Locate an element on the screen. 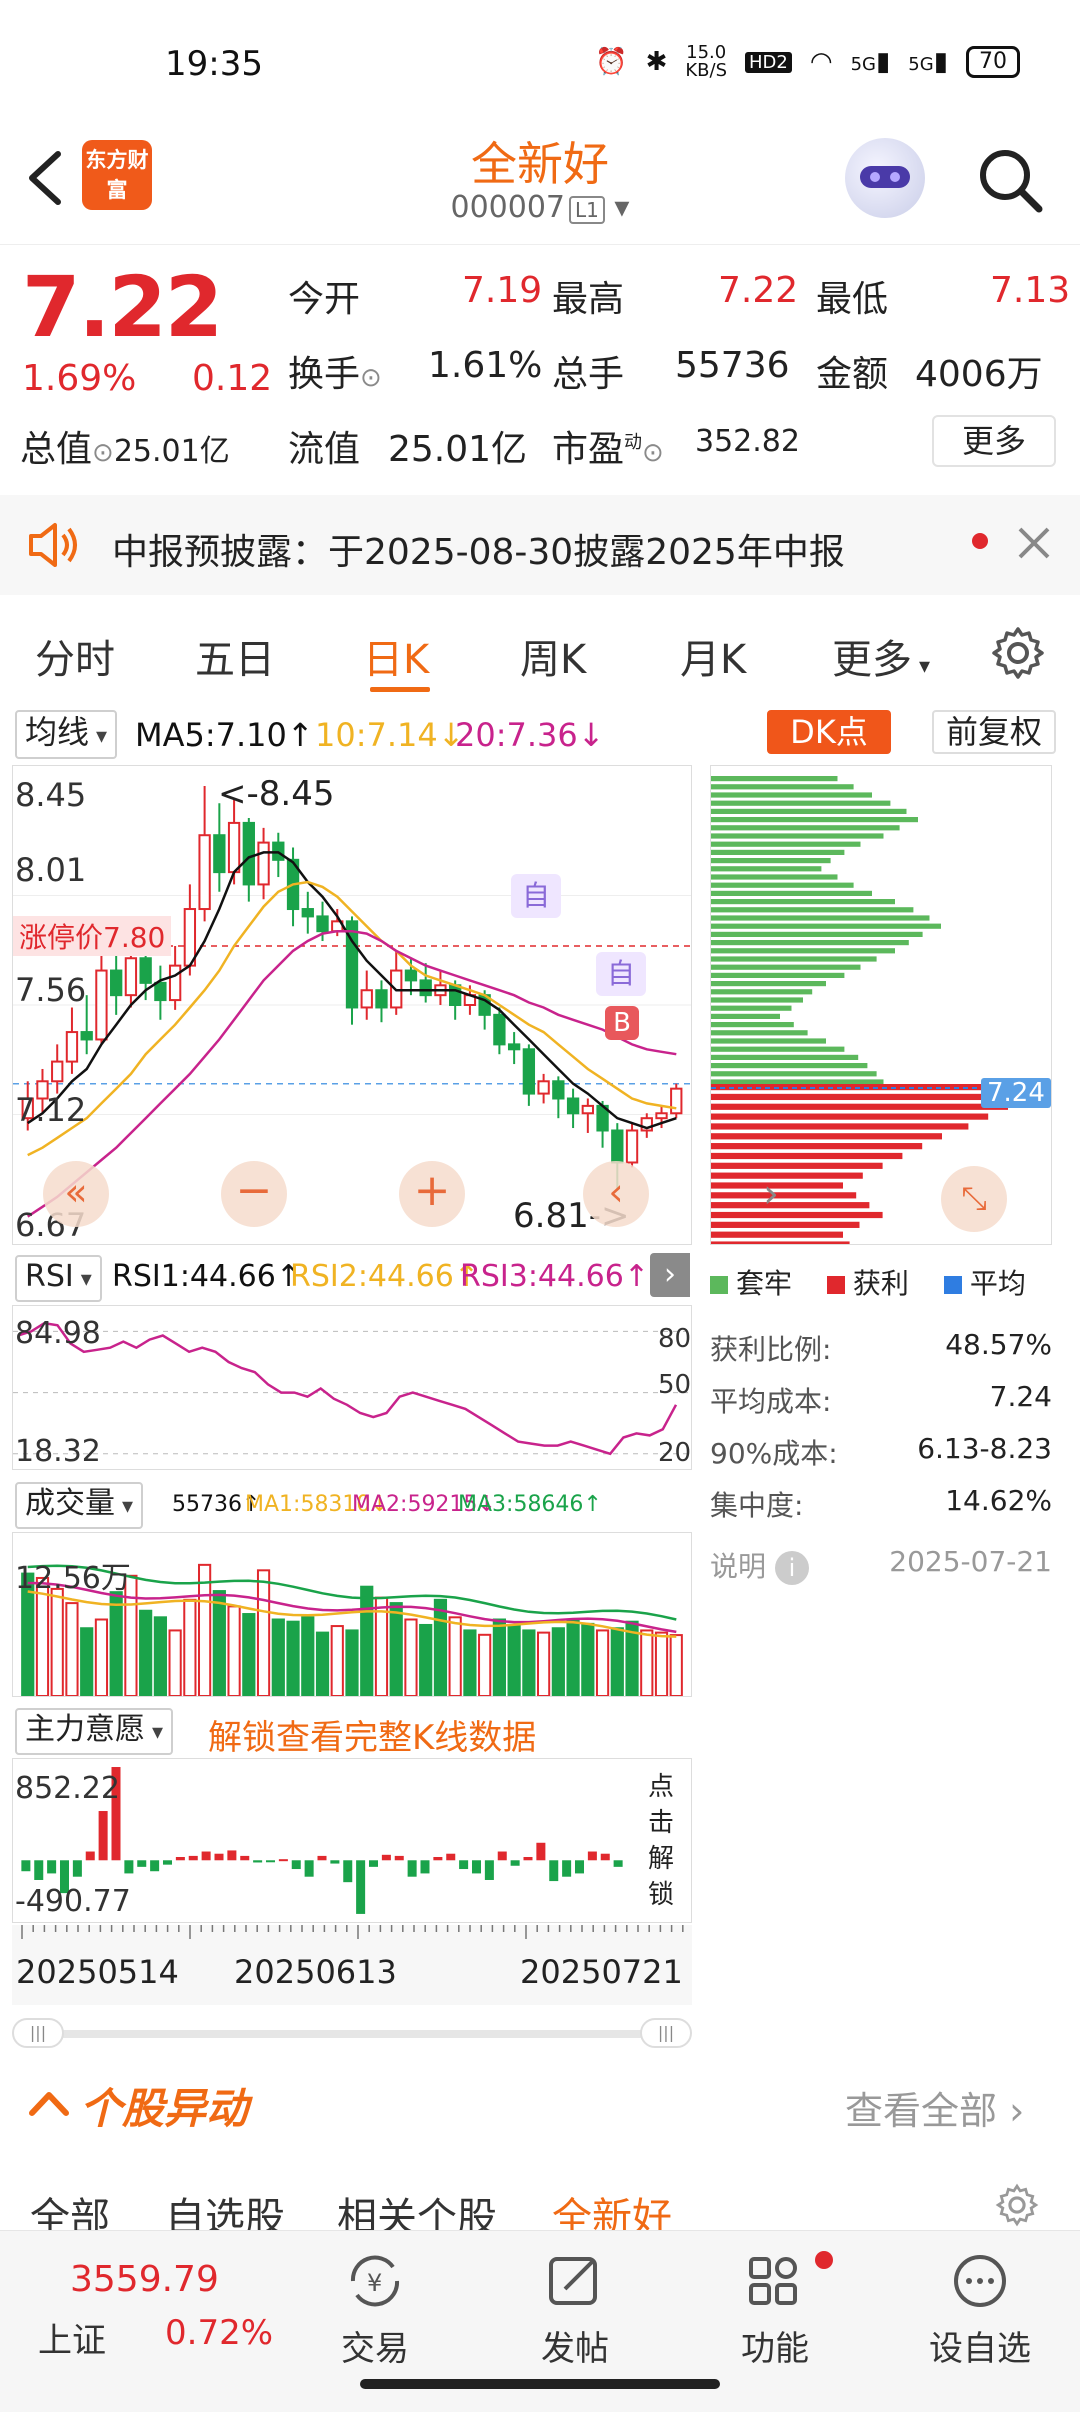  gear-icon is located at coordinates (1018, 653).